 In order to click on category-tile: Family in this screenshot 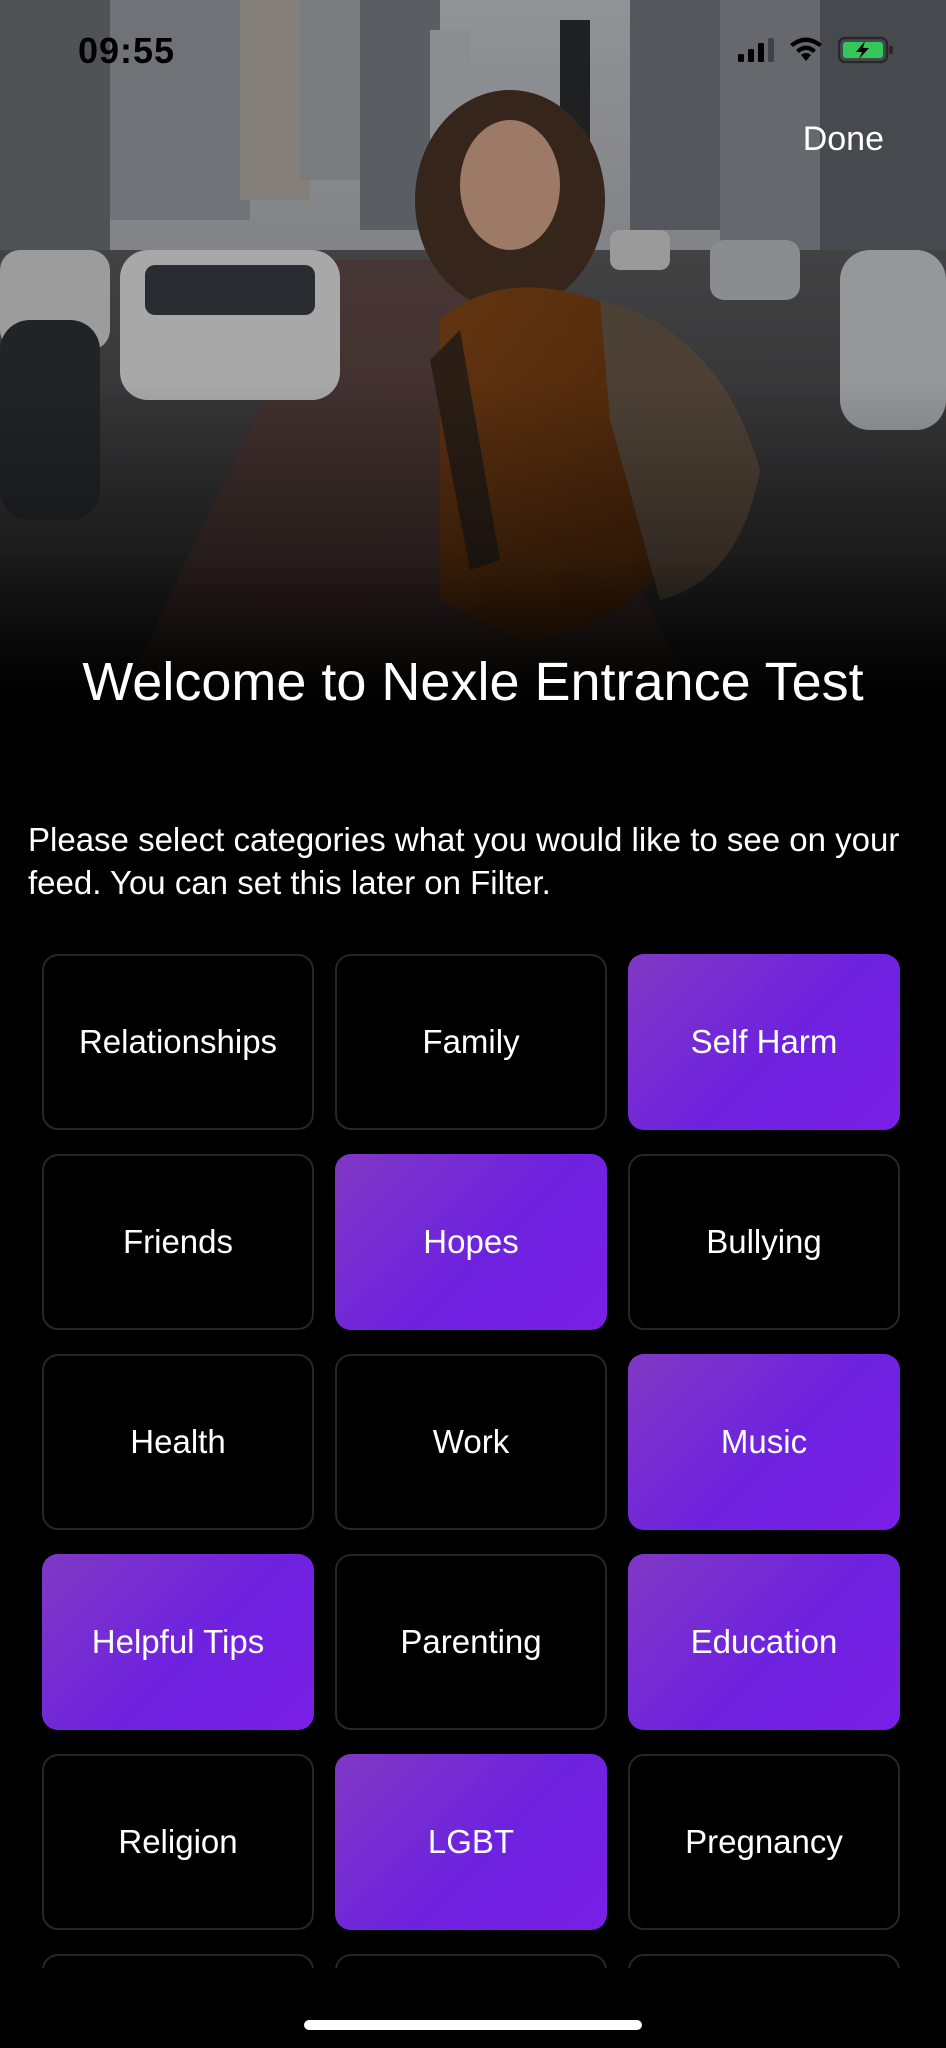, I will do `click(471, 1042)`.